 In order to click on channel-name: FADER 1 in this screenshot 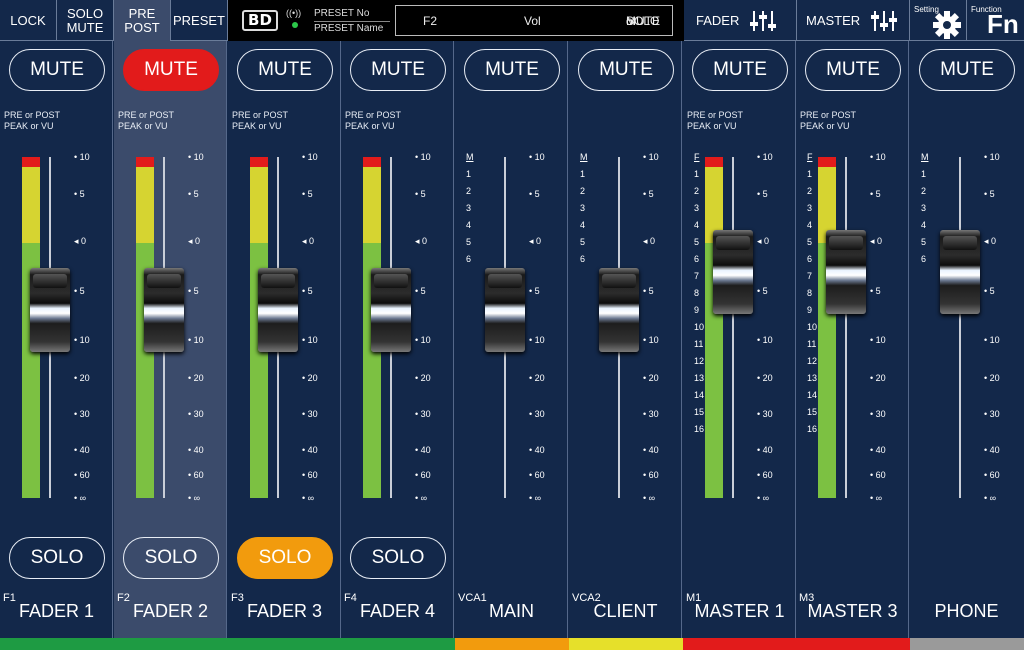, I will do `click(56, 611)`.